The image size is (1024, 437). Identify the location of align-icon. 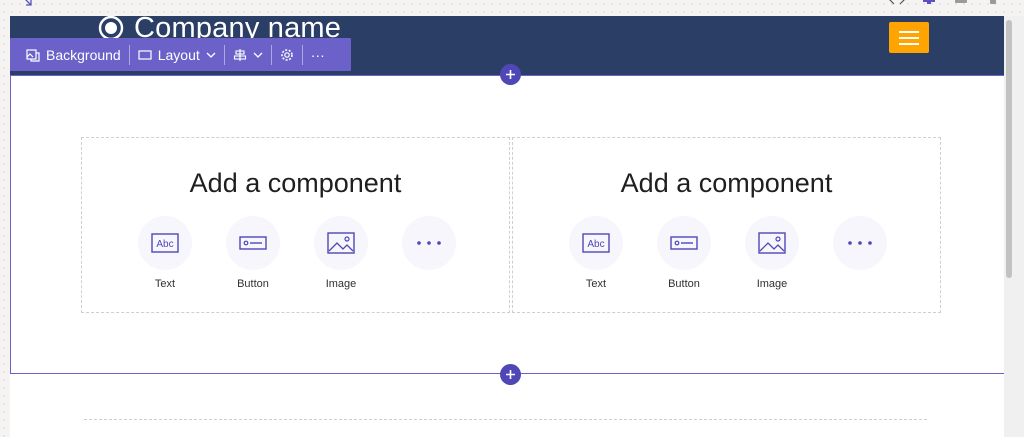
(239, 54).